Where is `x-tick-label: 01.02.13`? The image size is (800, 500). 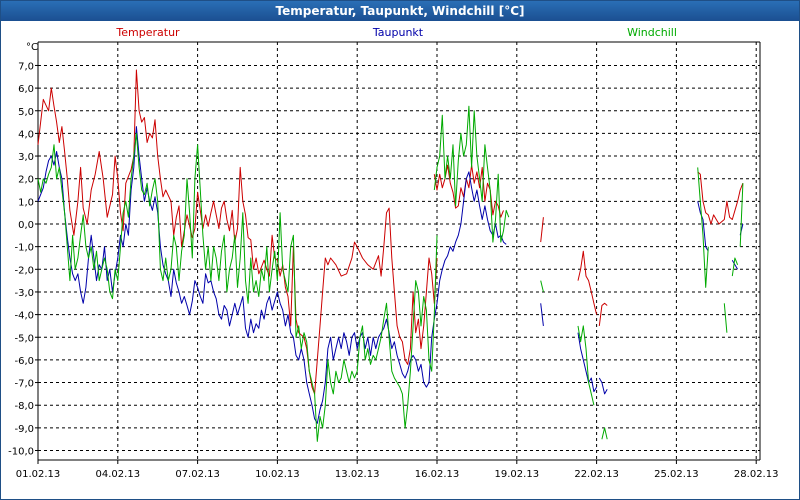 x-tick-label: 01.02.13 is located at coordinates (38, 474).